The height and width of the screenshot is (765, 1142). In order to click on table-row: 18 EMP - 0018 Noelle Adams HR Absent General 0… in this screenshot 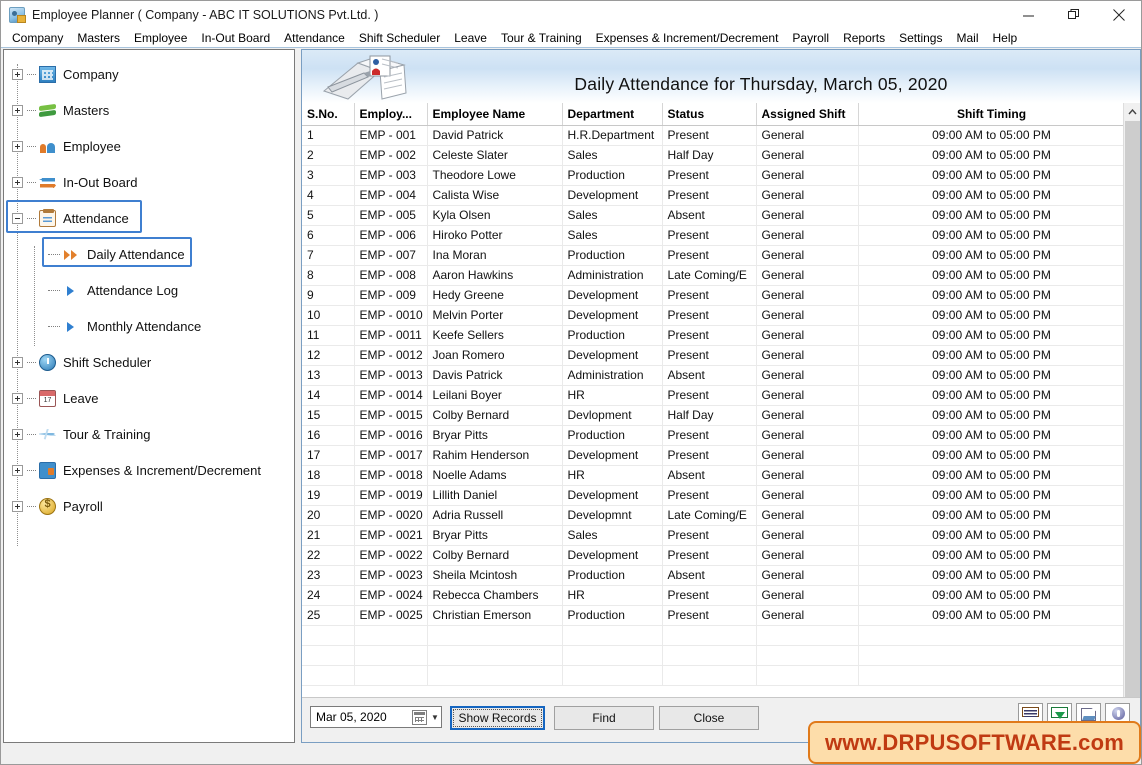, I will do `click(712, 475)`.